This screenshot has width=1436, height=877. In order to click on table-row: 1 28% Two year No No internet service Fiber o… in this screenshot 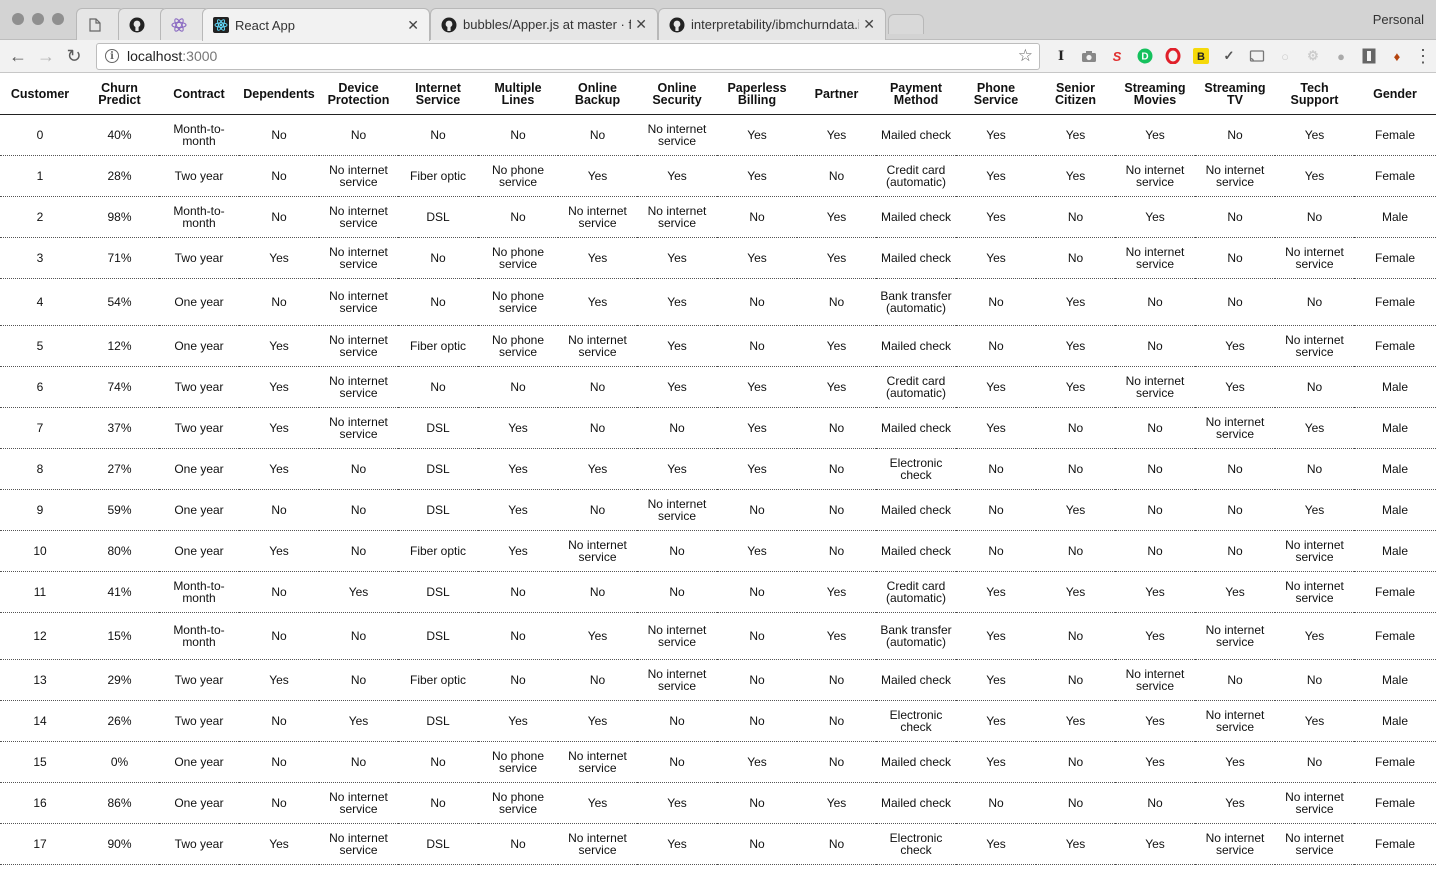, I will do `click(718, 176)`.